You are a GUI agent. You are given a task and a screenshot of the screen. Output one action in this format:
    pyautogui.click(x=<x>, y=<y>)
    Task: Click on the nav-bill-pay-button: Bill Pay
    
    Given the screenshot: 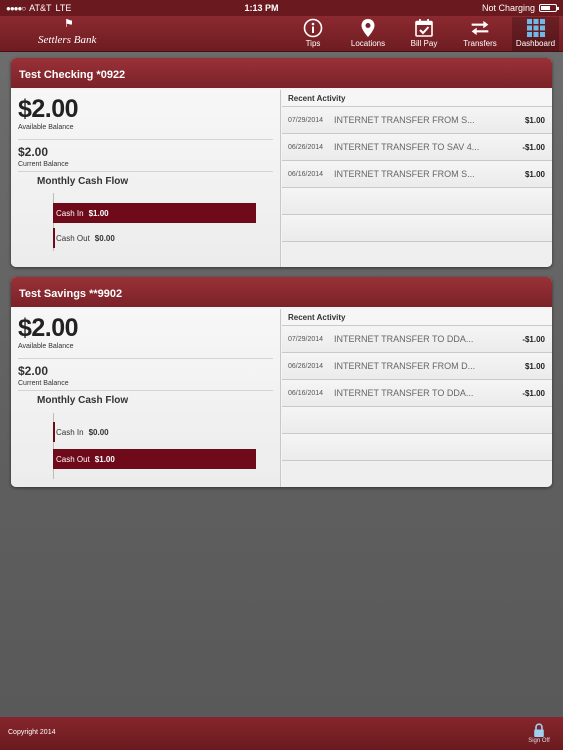 What is the action you would take?
    pyautogui.click(x=424, y=34)
    